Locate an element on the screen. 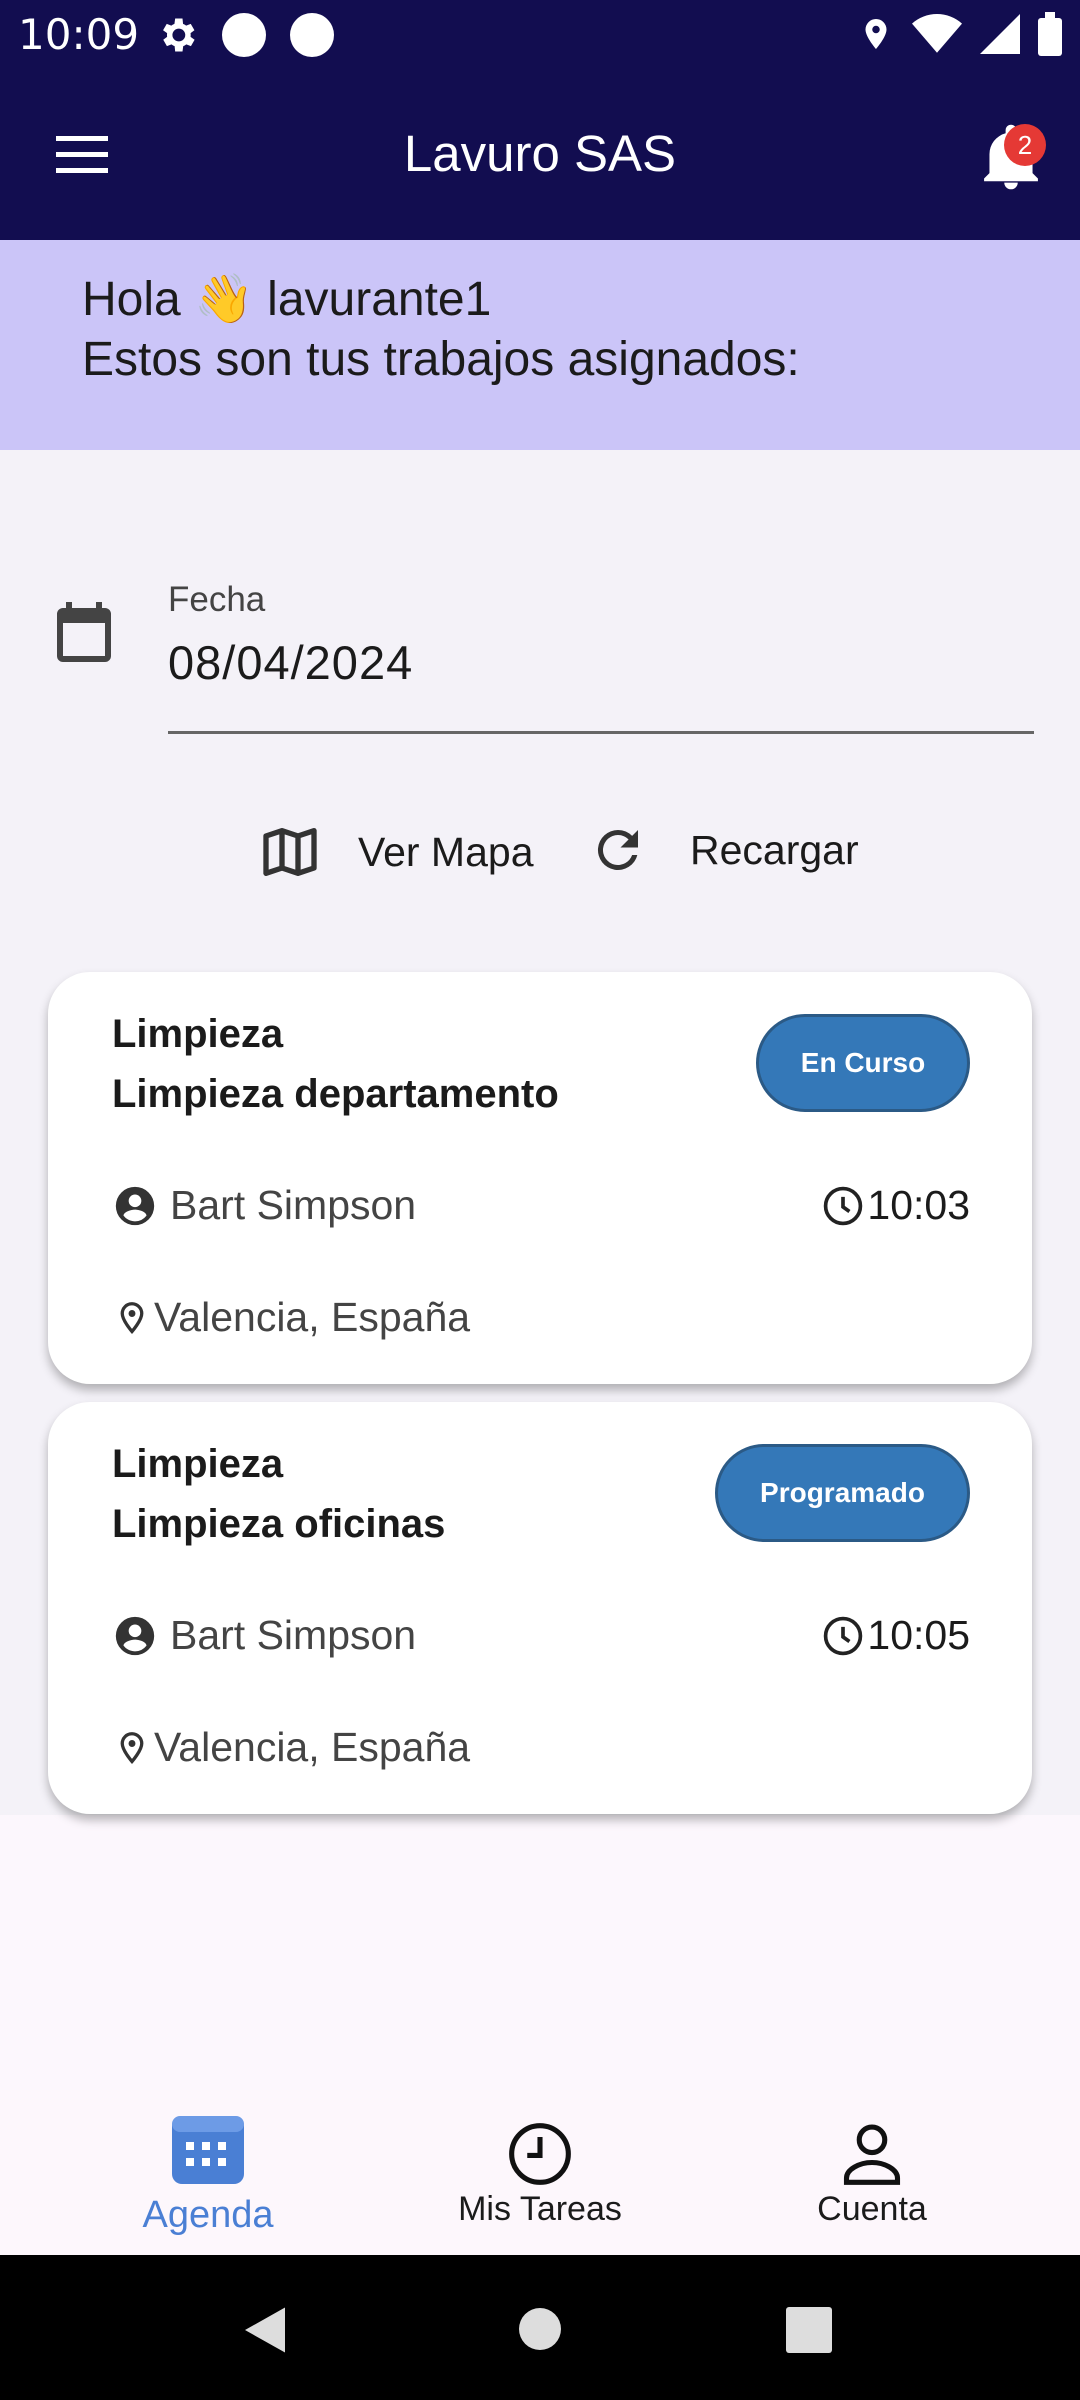 This screenshot has height=2400, width=1080. back-icon is located at coordinates (265, 2330).